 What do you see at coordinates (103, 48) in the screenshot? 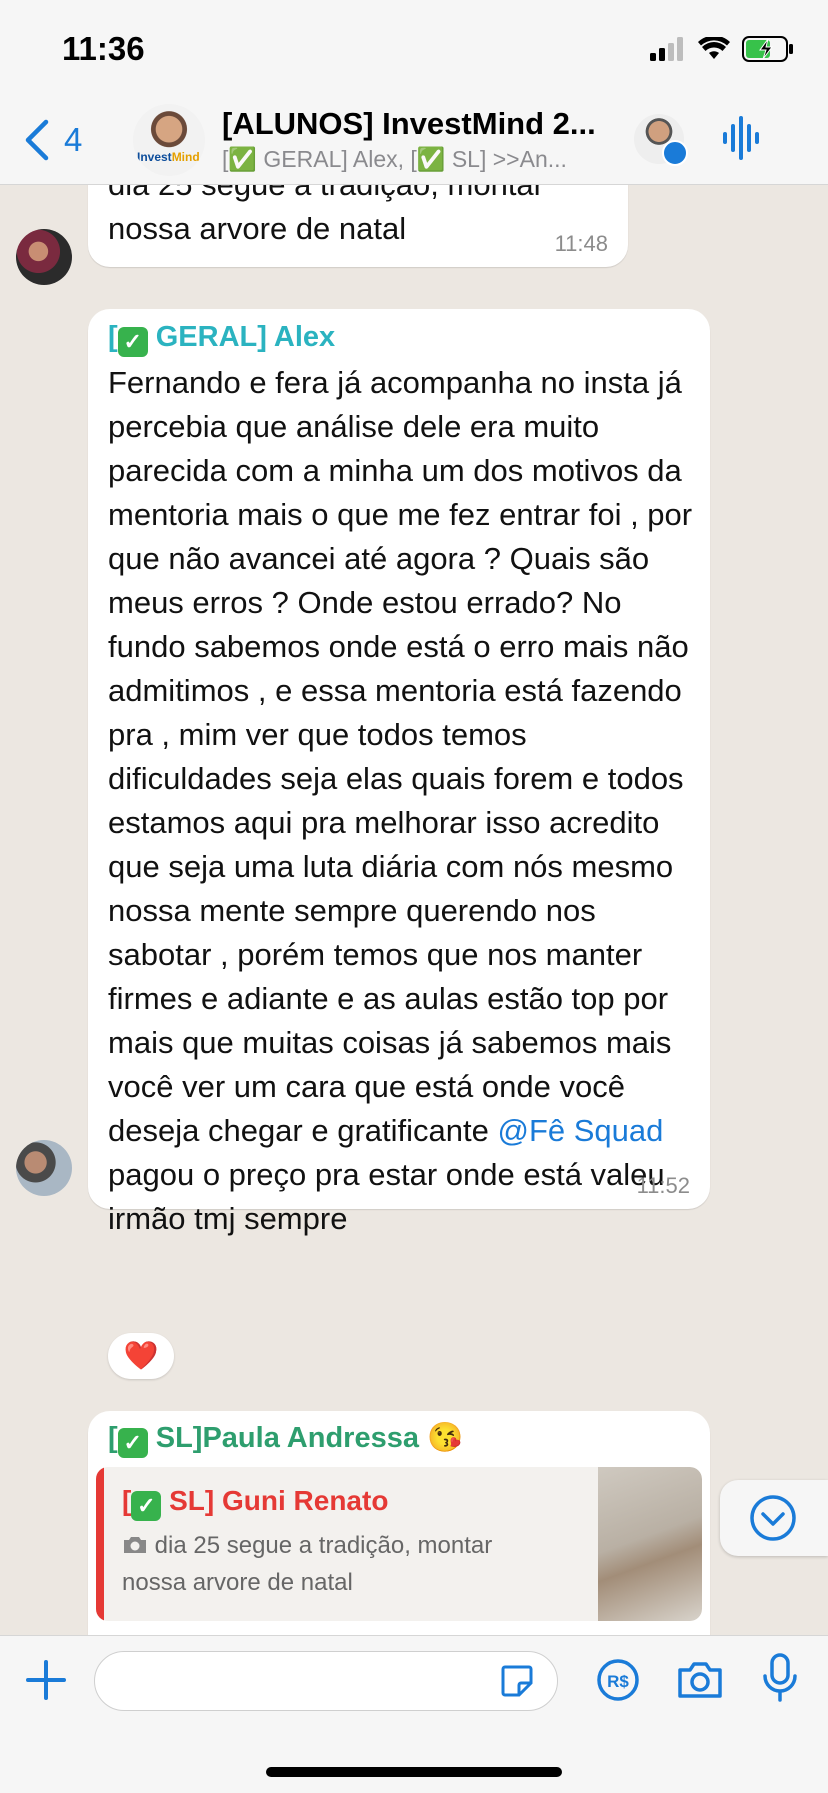
I see `status-time: 11:36` at bounding box center [103, 48].